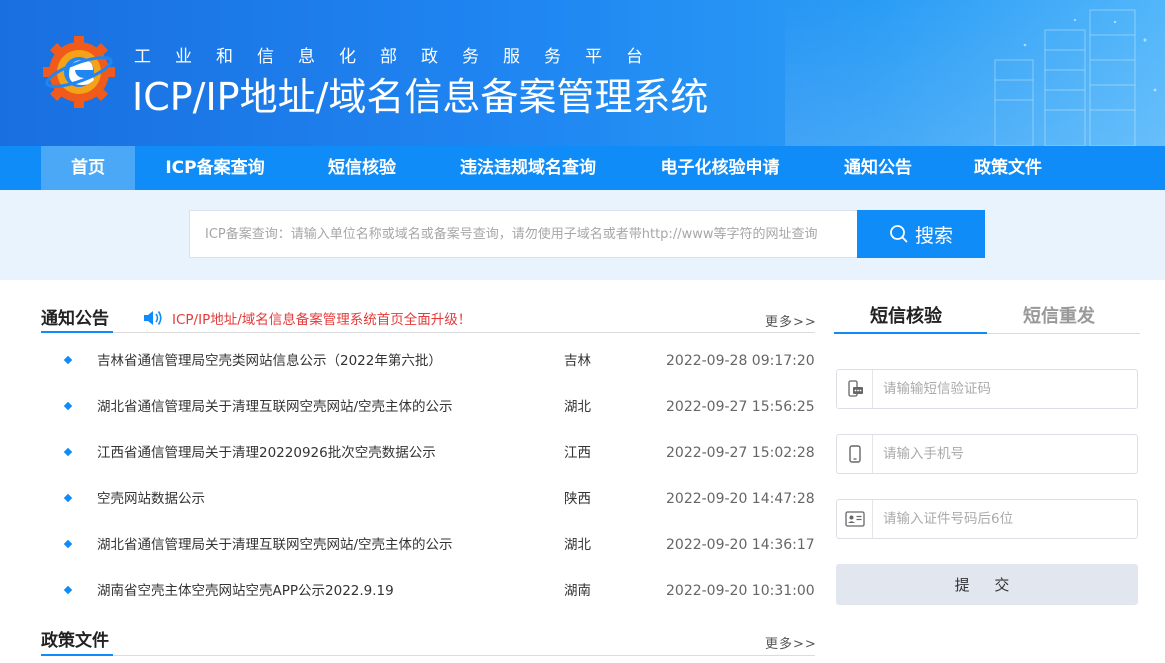  What do you see at coordinates (440, 499) in the screenshot?
I see `notice-row: 空壳网站数据公示 陕西 2022-09-20 14:47:28` at bounding box center [440, 499].